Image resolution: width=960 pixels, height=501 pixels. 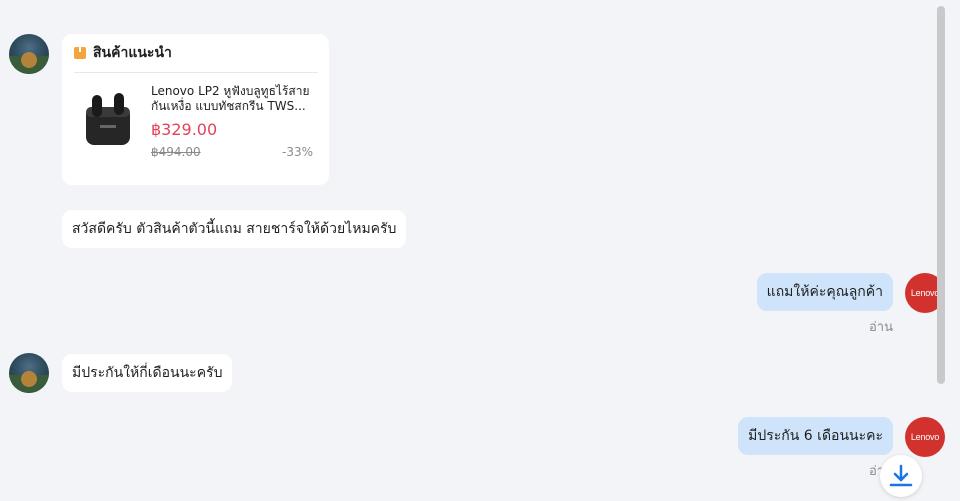 What do you see at coordinates (824, 292) in the screenshot?
I see `shop-message: แถมให้ค่ะคุณลูกค้า` at bounding box center [824, 292].